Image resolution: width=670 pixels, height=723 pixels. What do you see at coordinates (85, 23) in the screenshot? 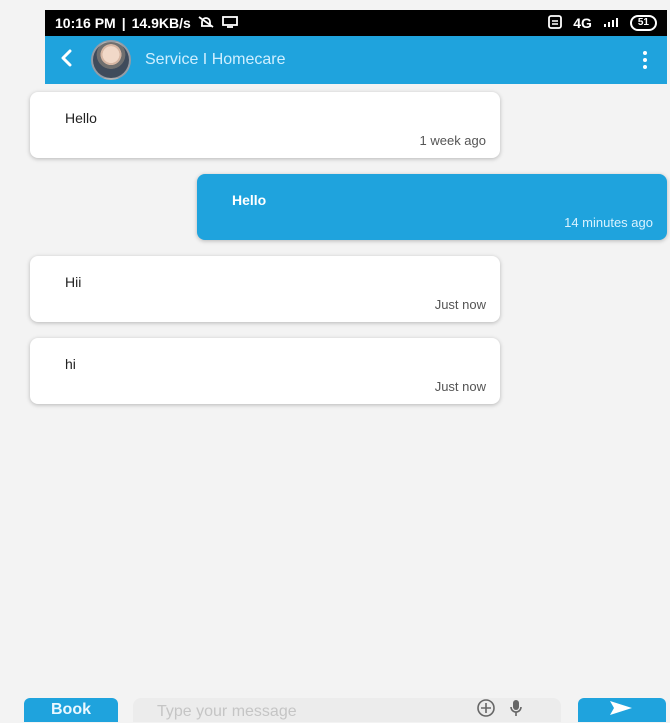
I see `status-time: 10:16 PM` at bounding box center [85, 23].